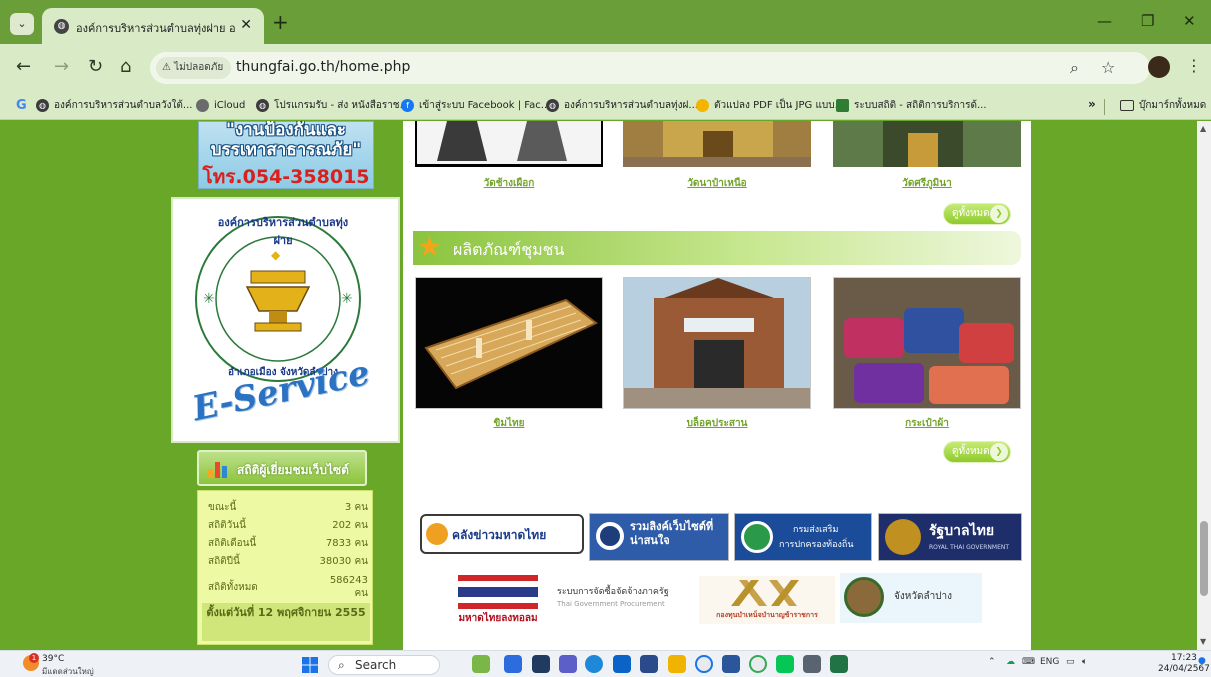  I want to click on mail-icon, so click(622, 664).